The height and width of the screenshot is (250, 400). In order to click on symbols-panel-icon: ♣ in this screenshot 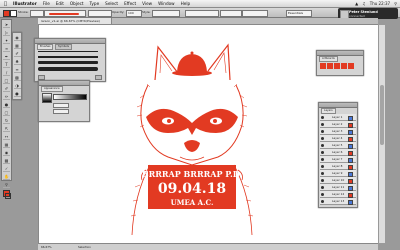, I will do `click(17, 61)`.